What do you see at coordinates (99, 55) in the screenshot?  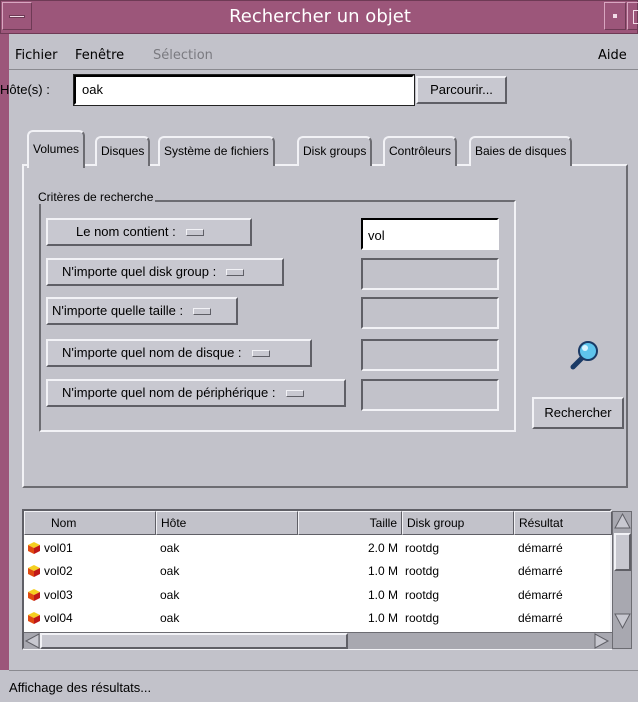 I see `menu-fenetre: Fenêtre` at bounding box center [99, 55].